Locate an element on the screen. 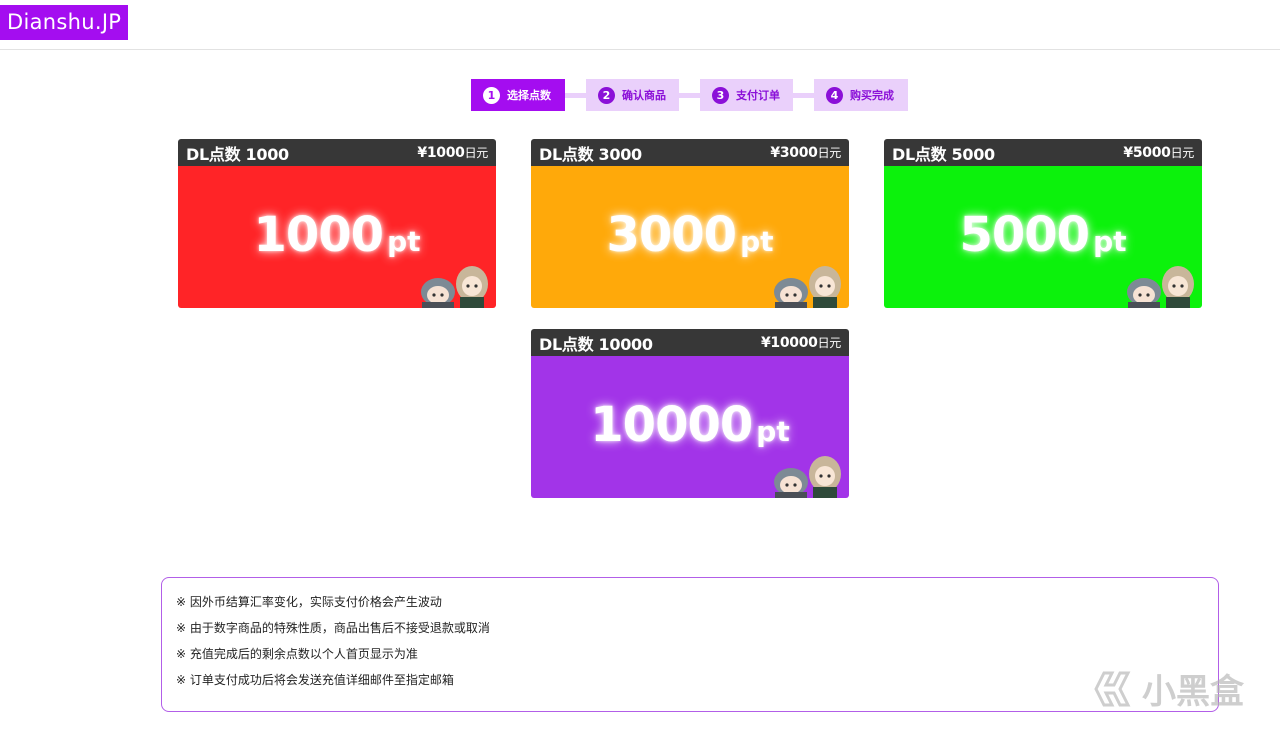 The image size is (1280, 729). price-value: ¥3000 is located at coordinates (794, 153).